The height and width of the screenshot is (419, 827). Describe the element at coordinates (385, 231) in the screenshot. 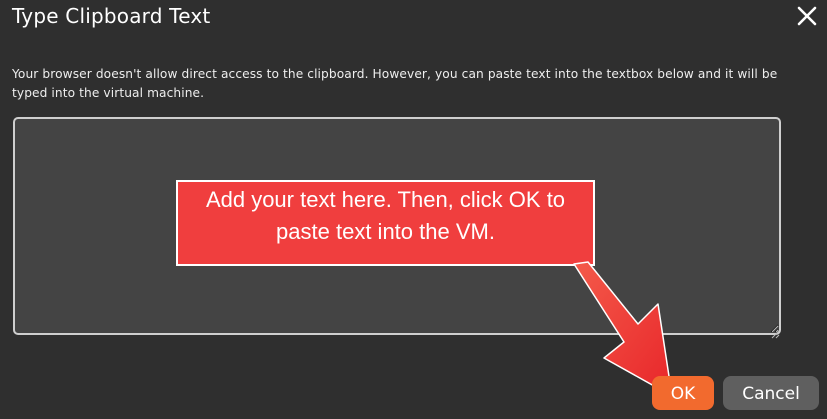

I see `callout-line-2: paste text into the VM.` at that location.